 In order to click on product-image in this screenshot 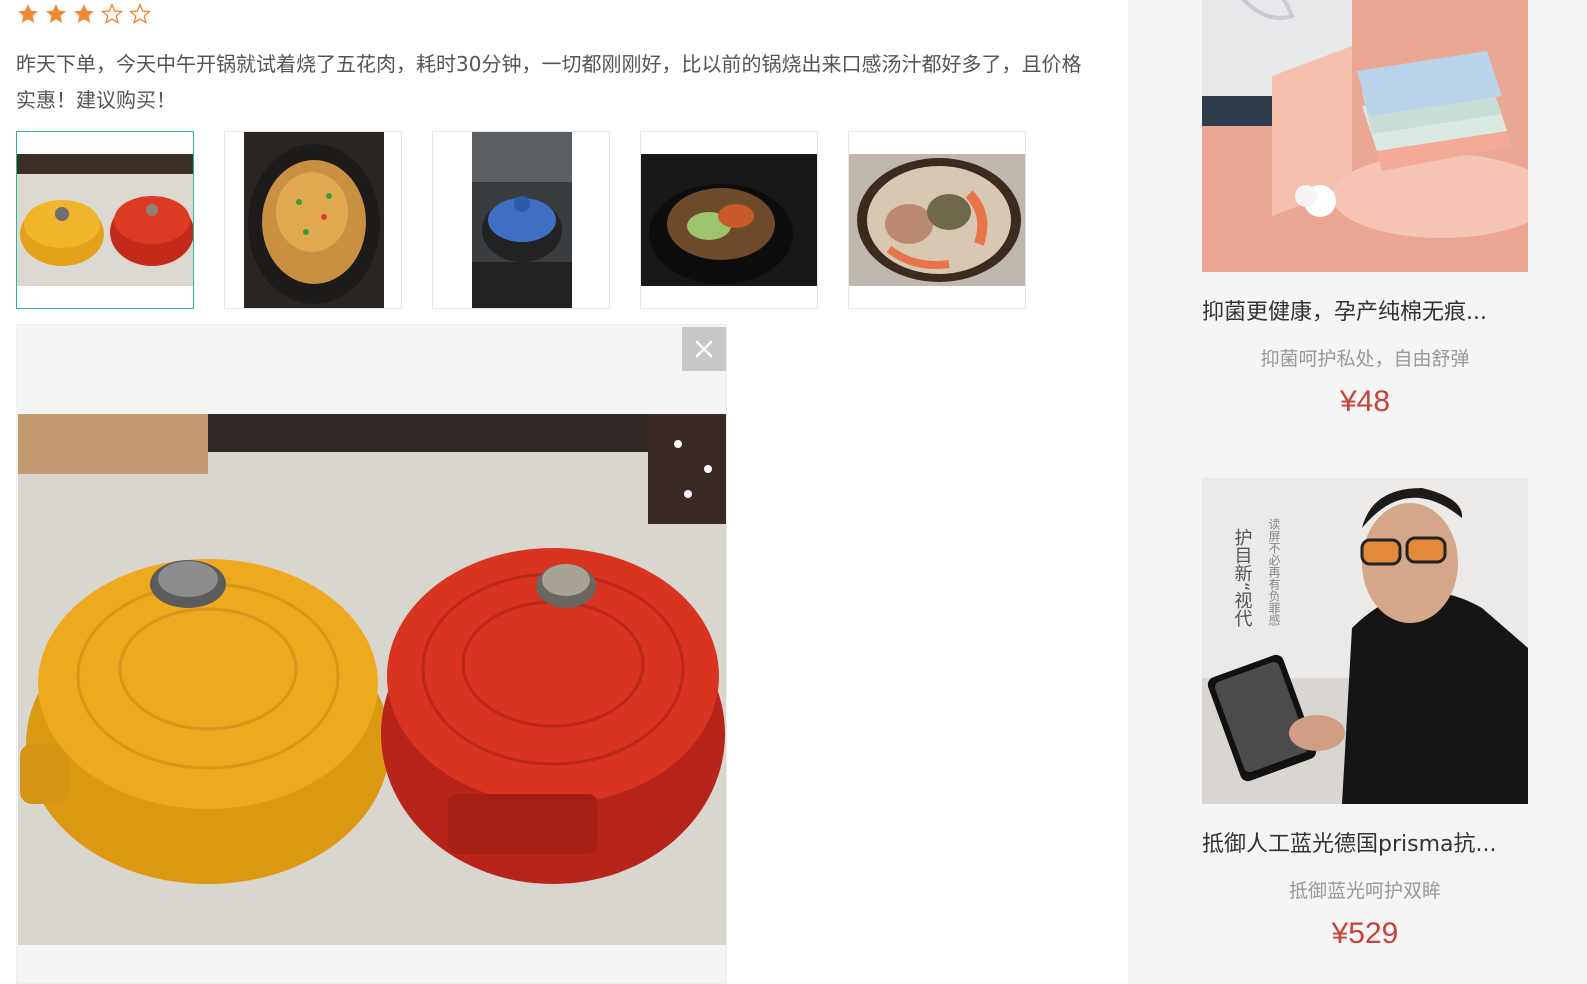, I will do `click(1365, 136)`.